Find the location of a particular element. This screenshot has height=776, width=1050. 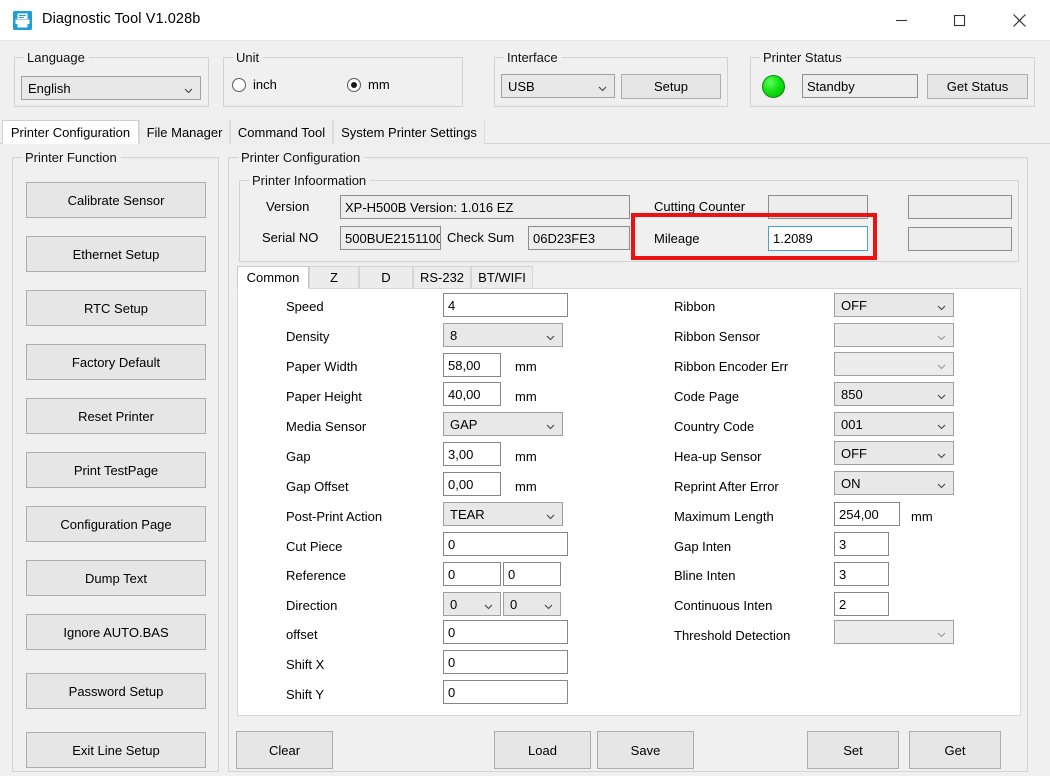

set-button: Set is located at coordinates (853, 750).